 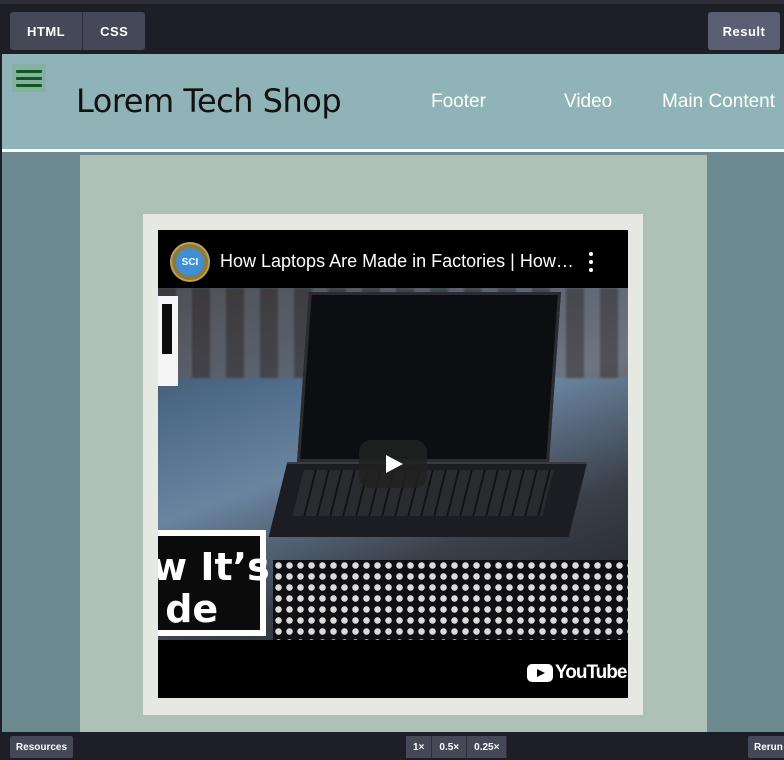 I want to click on channel-initials: SCI, so click(x=190, y=262).